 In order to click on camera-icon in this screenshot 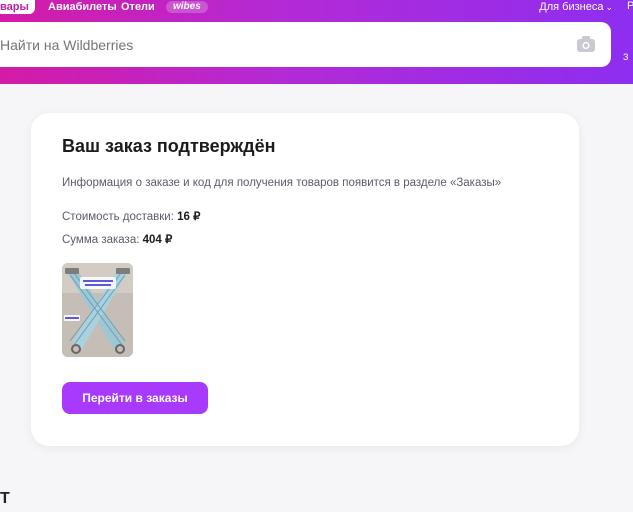, I will do `click(586, 44)`.